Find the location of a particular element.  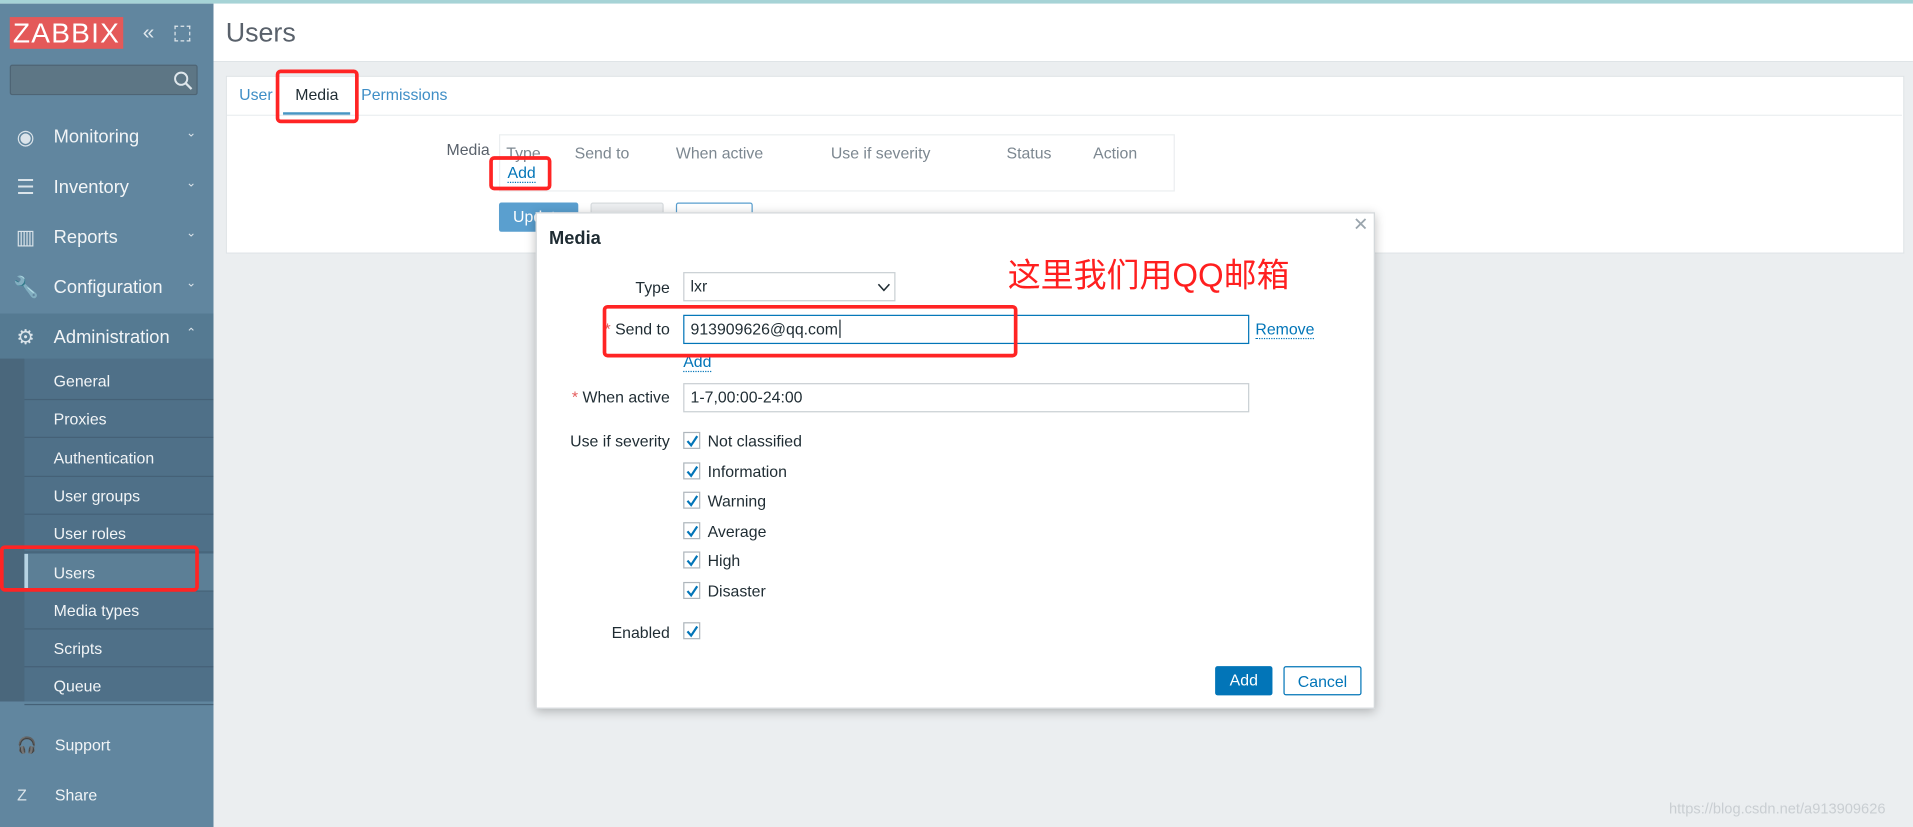

watermark: https://blog.csdn.net/a913909626 is located at coordinates (1777, 809).